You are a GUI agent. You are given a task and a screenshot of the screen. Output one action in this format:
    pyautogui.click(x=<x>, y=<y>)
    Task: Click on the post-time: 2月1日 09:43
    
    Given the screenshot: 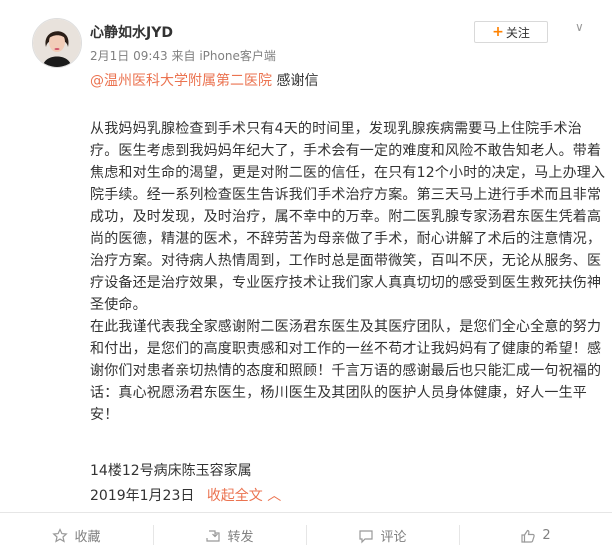 What is the action you would take?
    pyautogui.click(x=129, y=56)
    